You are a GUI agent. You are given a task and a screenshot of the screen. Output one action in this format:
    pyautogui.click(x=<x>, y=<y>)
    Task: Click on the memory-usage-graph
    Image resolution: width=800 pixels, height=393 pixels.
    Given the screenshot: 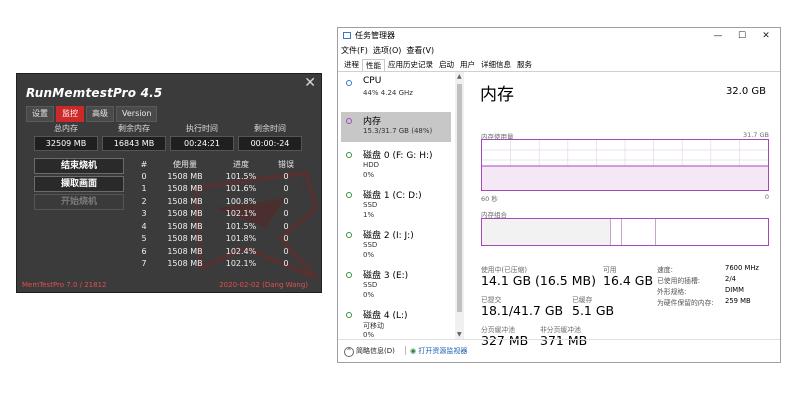 What is the action you would take?
    pyautogui.click(x=625, y=165)
    